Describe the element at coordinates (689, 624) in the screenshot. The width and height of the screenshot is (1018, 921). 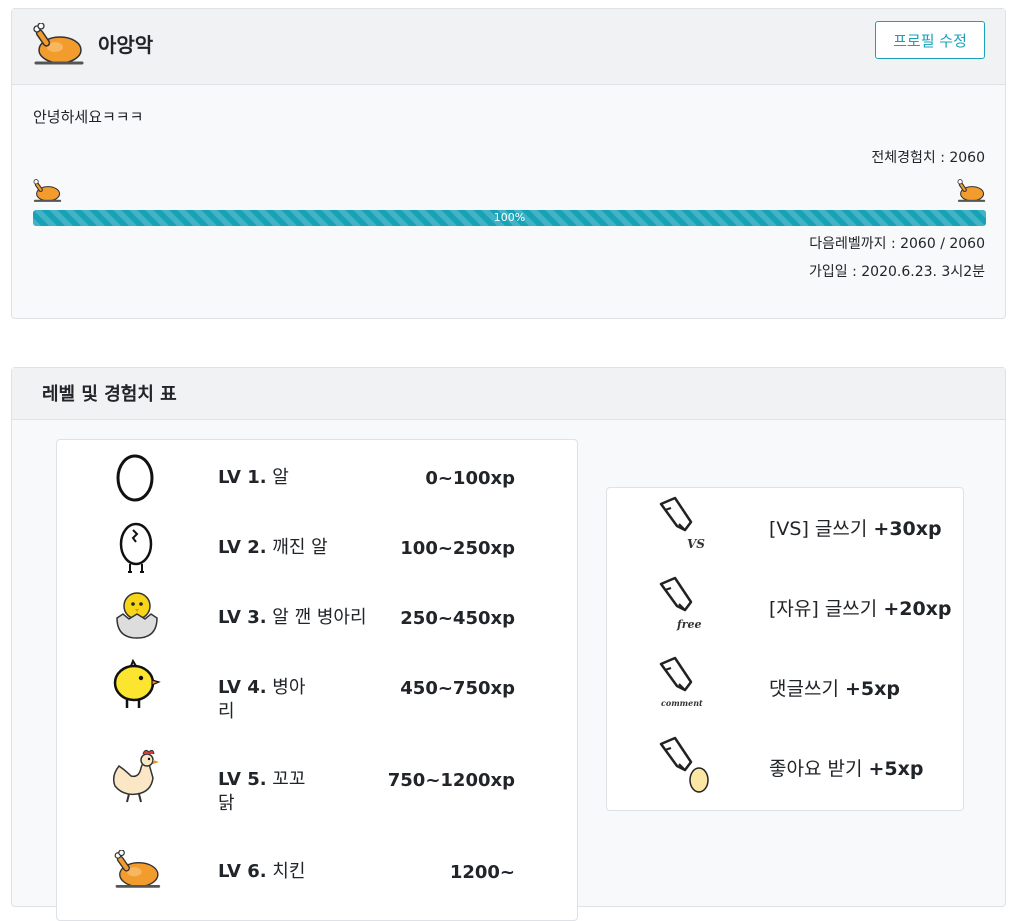
I see `svg-text: free` at that location.